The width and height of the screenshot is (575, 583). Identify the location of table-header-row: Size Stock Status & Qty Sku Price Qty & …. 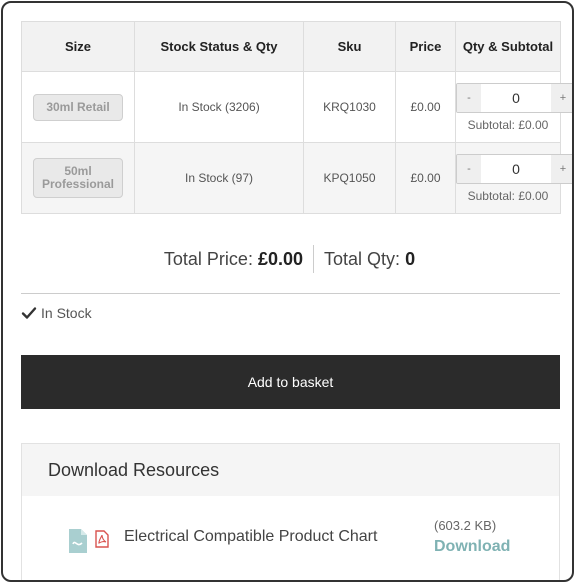
(291, 46).